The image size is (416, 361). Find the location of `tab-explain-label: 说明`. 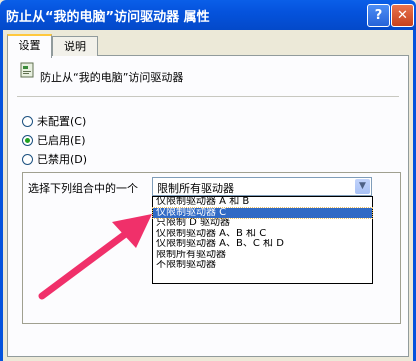

tab-explain-label: 说明 is located at coordinates (75, 46).